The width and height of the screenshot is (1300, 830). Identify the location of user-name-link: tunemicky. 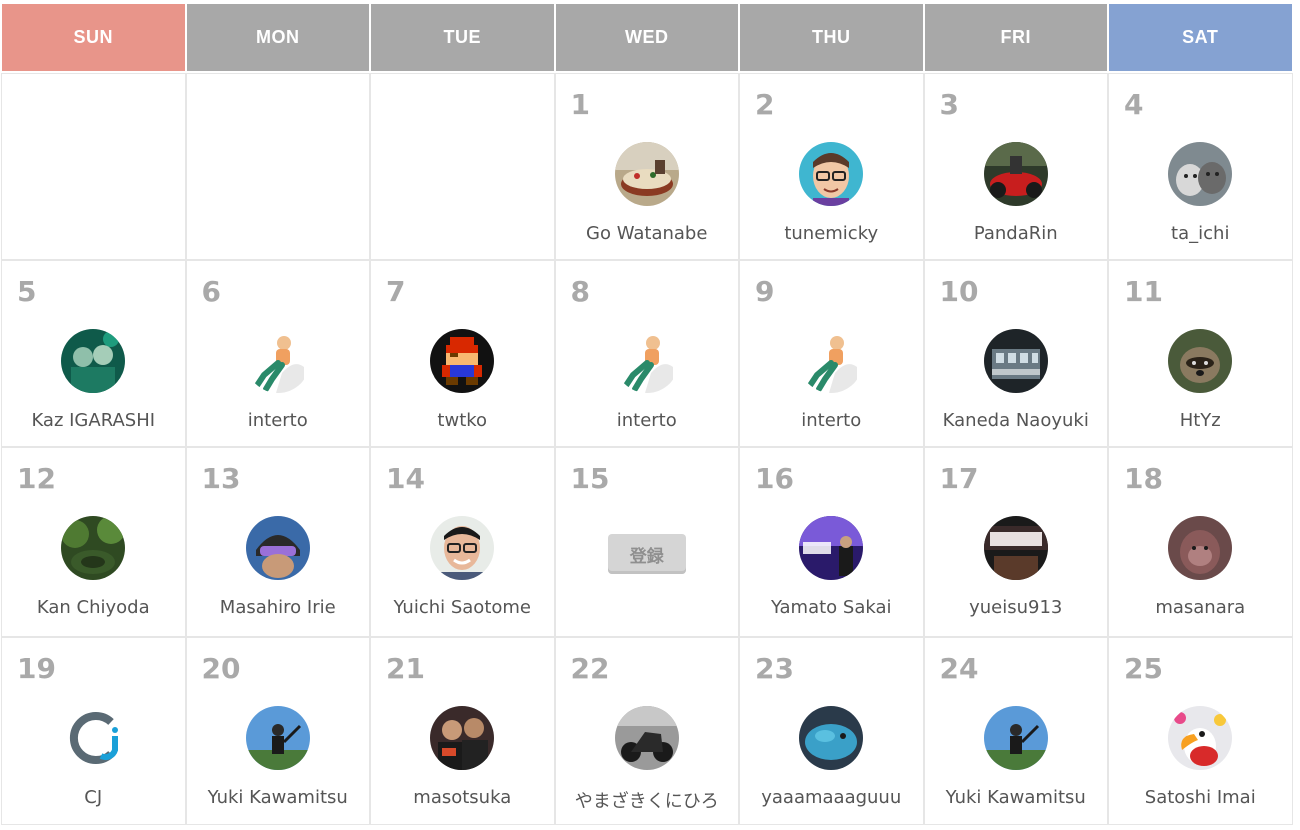
(831, 233).